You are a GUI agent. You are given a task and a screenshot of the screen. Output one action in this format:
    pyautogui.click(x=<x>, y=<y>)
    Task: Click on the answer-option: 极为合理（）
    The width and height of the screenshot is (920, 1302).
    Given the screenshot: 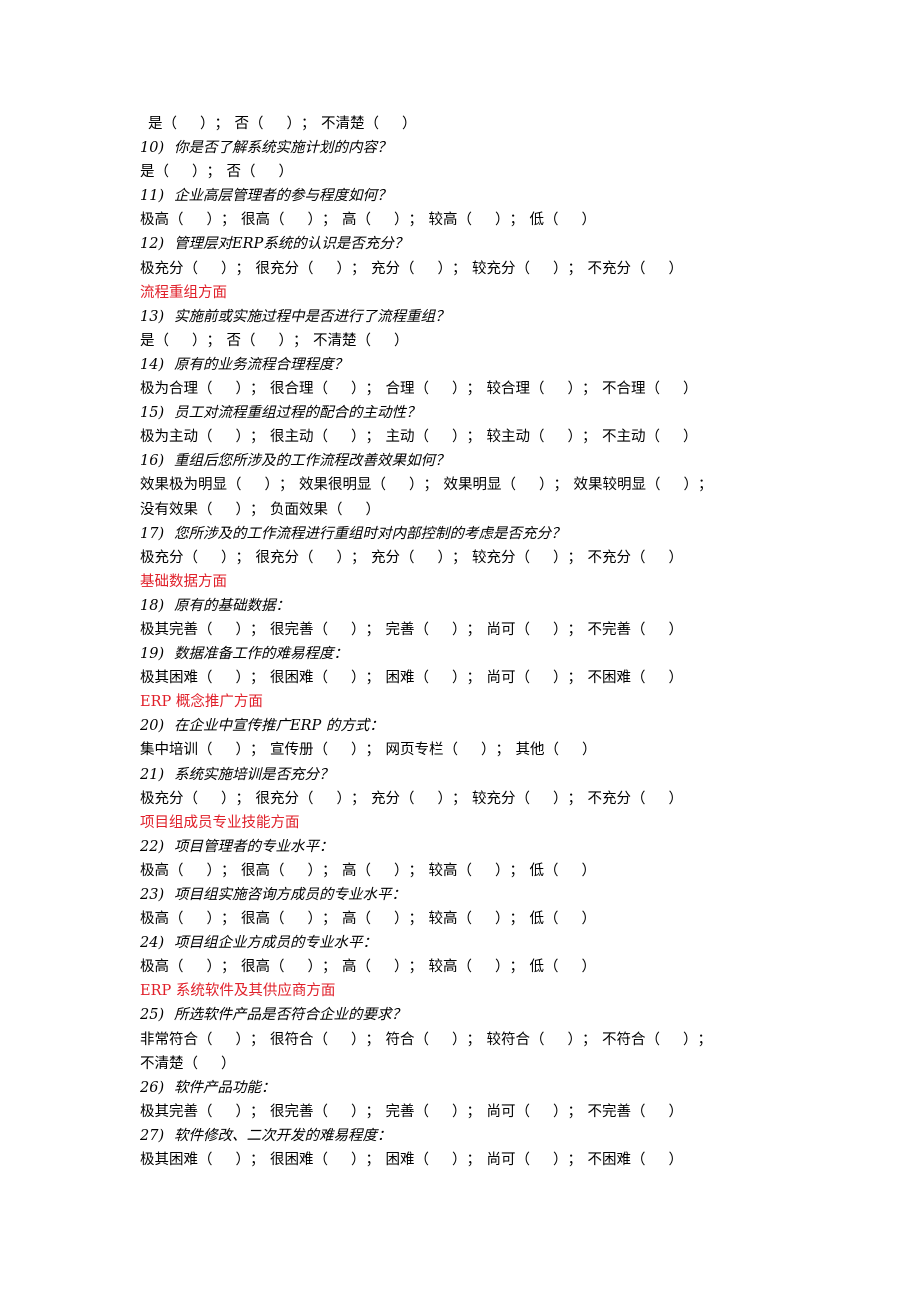 What is the action you would take?
    pyautogui.click(x=195, y=389)
    